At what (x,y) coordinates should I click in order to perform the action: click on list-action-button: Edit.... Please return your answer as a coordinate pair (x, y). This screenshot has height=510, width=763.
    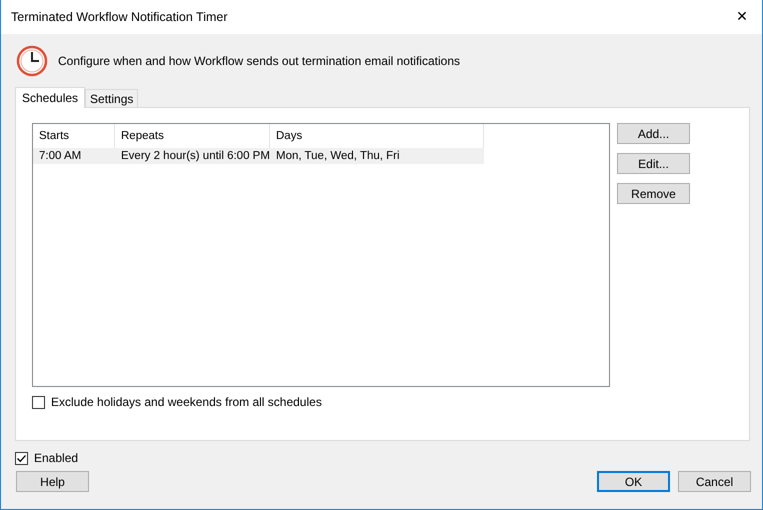
    Looking at the image, I should click on (653, 163).